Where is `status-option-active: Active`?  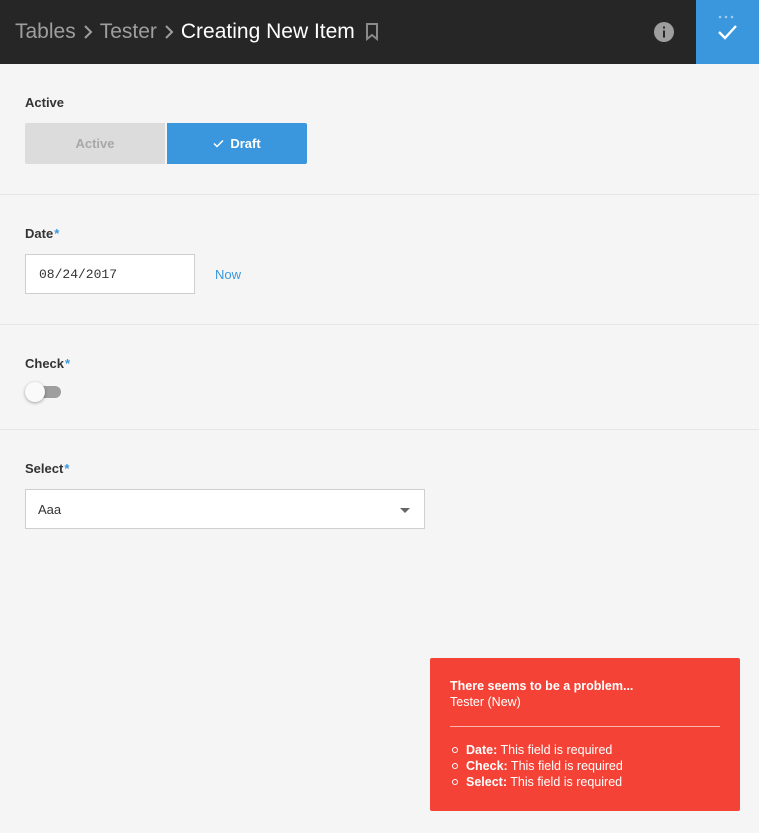
status-option-active: Active is located at coordinates (95, 143).